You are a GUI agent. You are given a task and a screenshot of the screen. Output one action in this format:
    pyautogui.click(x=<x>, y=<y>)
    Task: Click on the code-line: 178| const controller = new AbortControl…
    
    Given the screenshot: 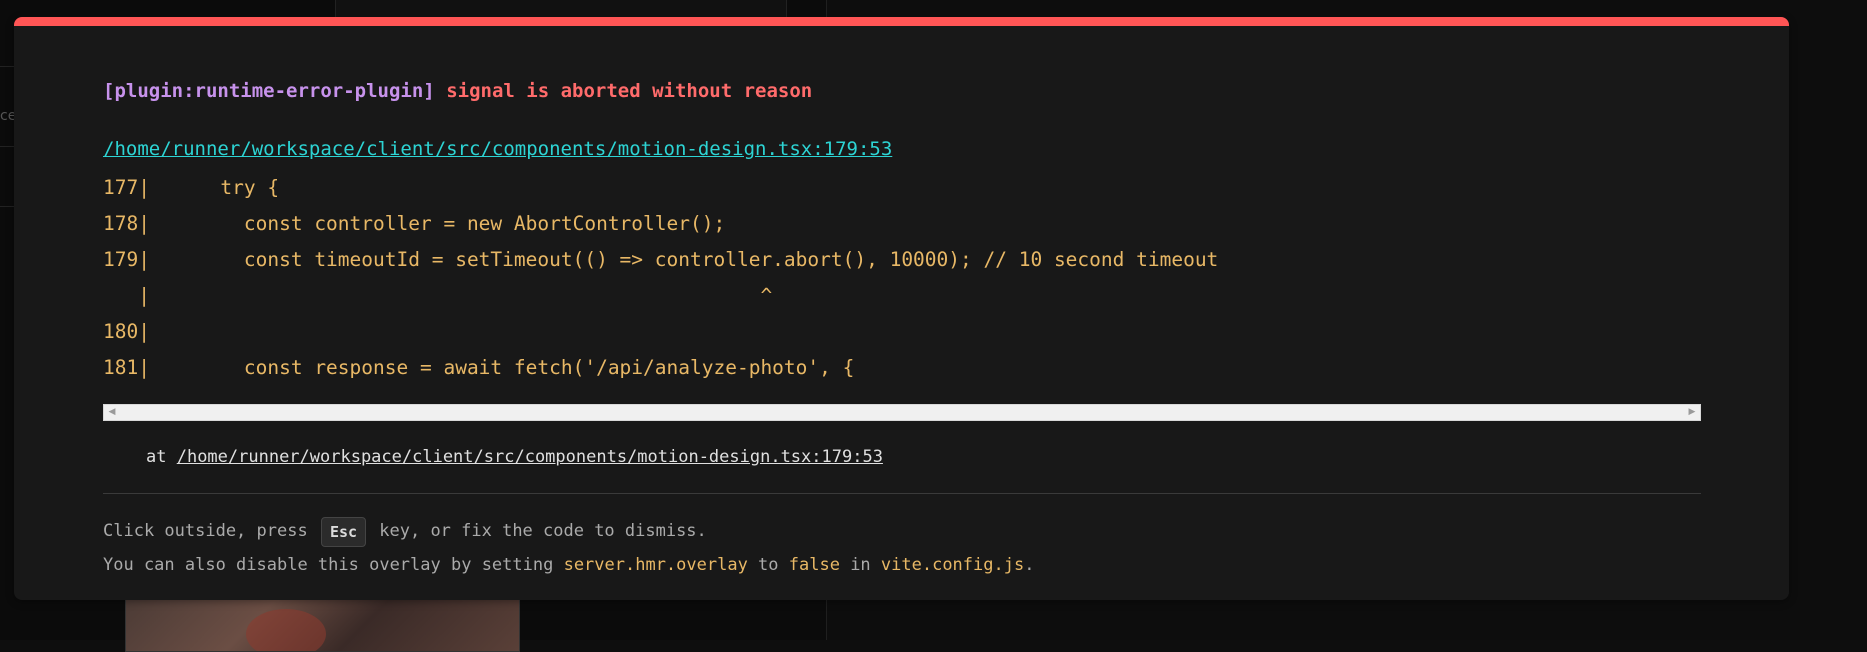 What is the action you would take?
    pyautogui.click(x=414, y=223)
    